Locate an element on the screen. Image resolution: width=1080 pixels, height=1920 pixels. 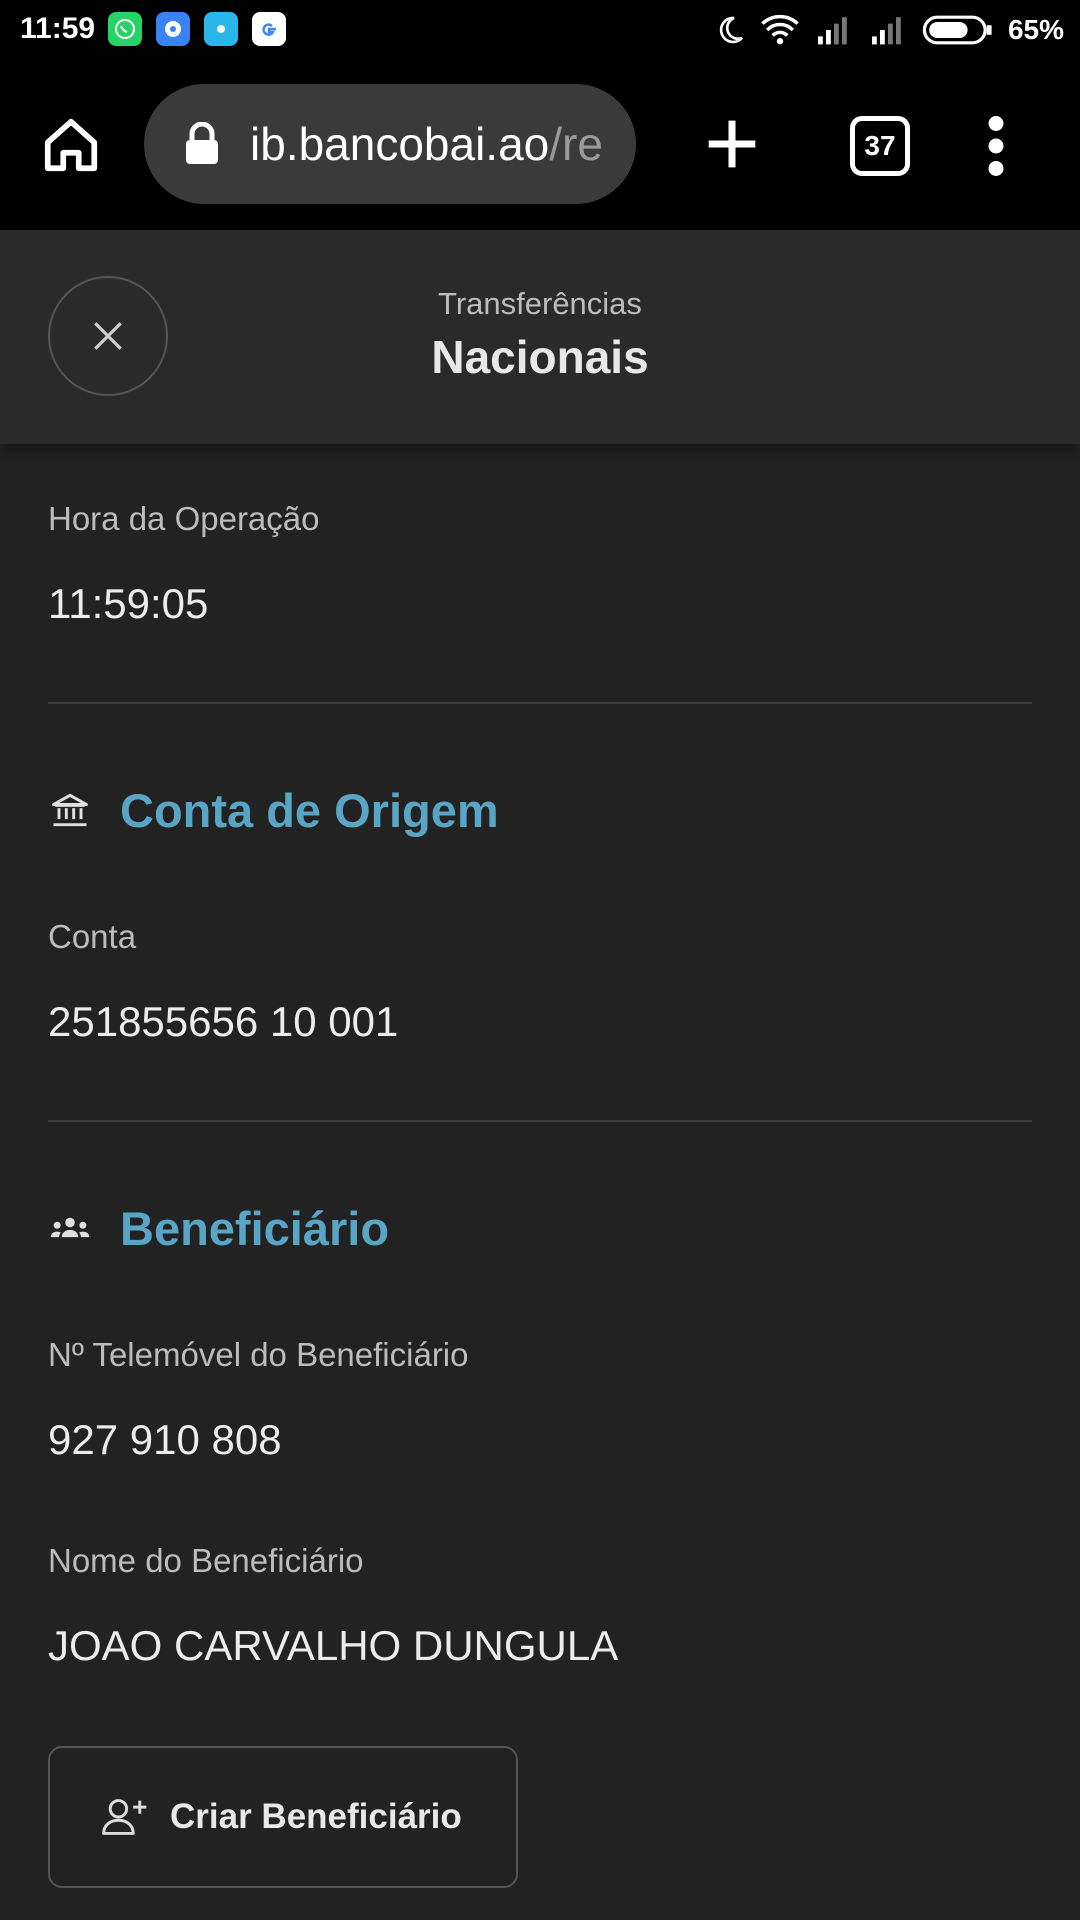
more-vert-icon is located at coordinates (996, 146).